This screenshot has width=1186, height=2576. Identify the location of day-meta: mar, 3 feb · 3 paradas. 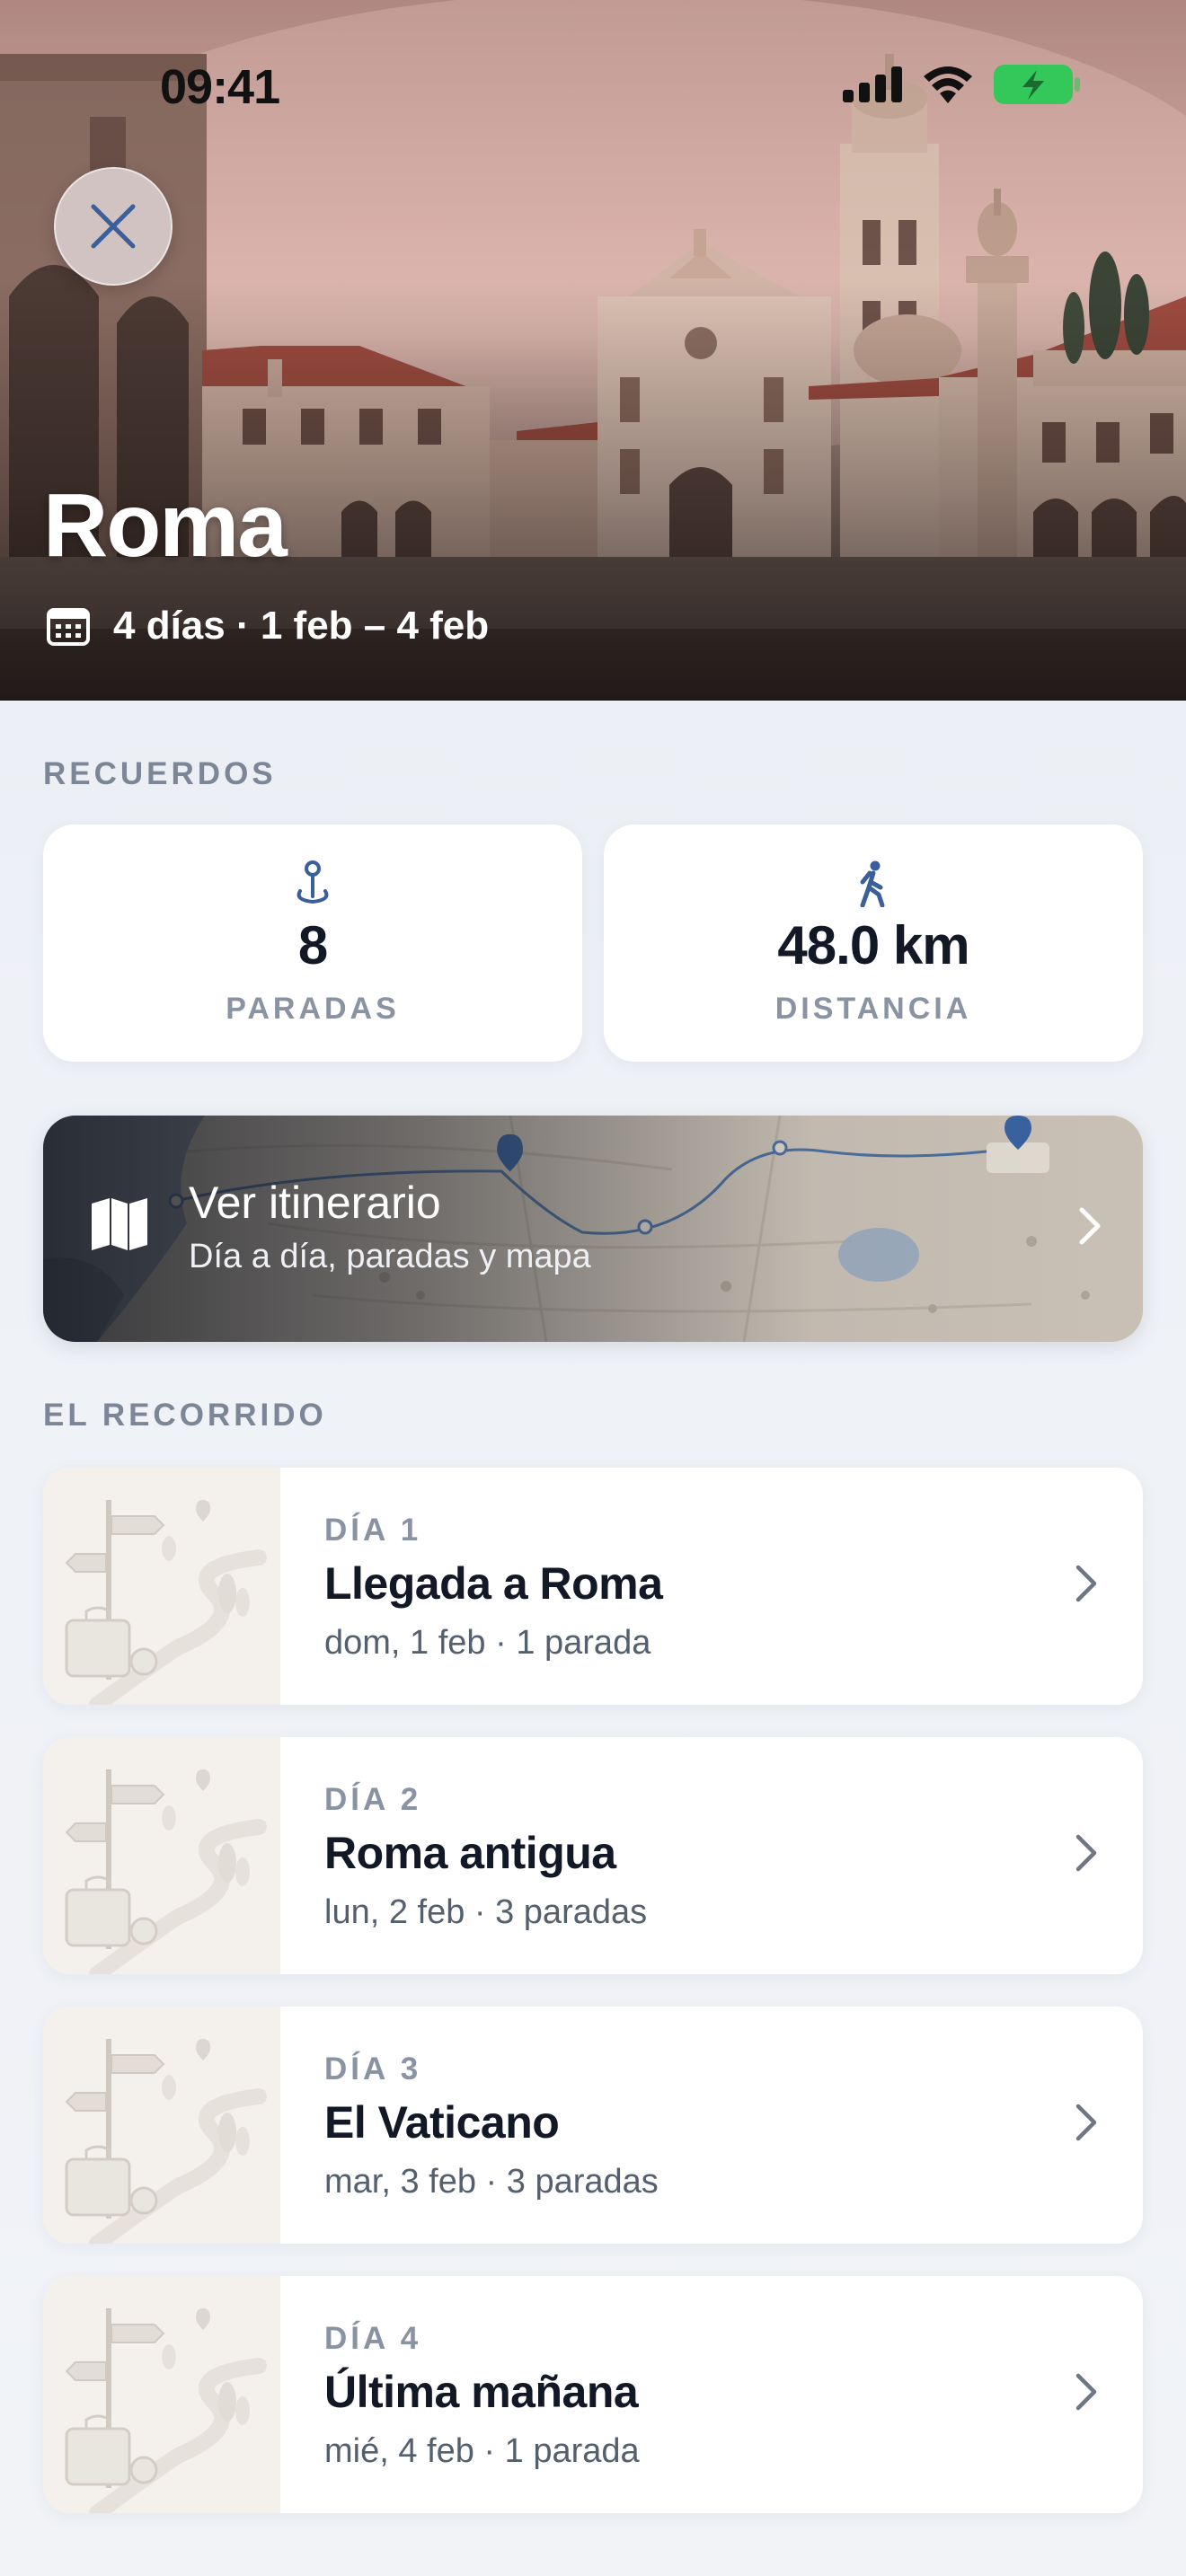
(491, 2182).